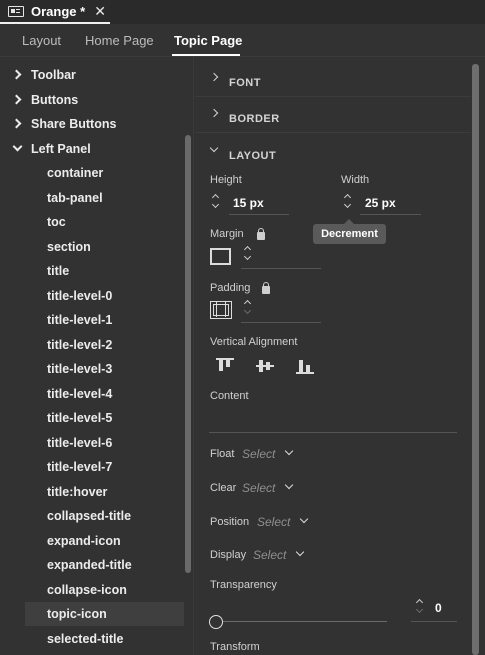 The image size is (485, 655). I want to click on tab-topic-page: Topic Page, so click(208, 40).